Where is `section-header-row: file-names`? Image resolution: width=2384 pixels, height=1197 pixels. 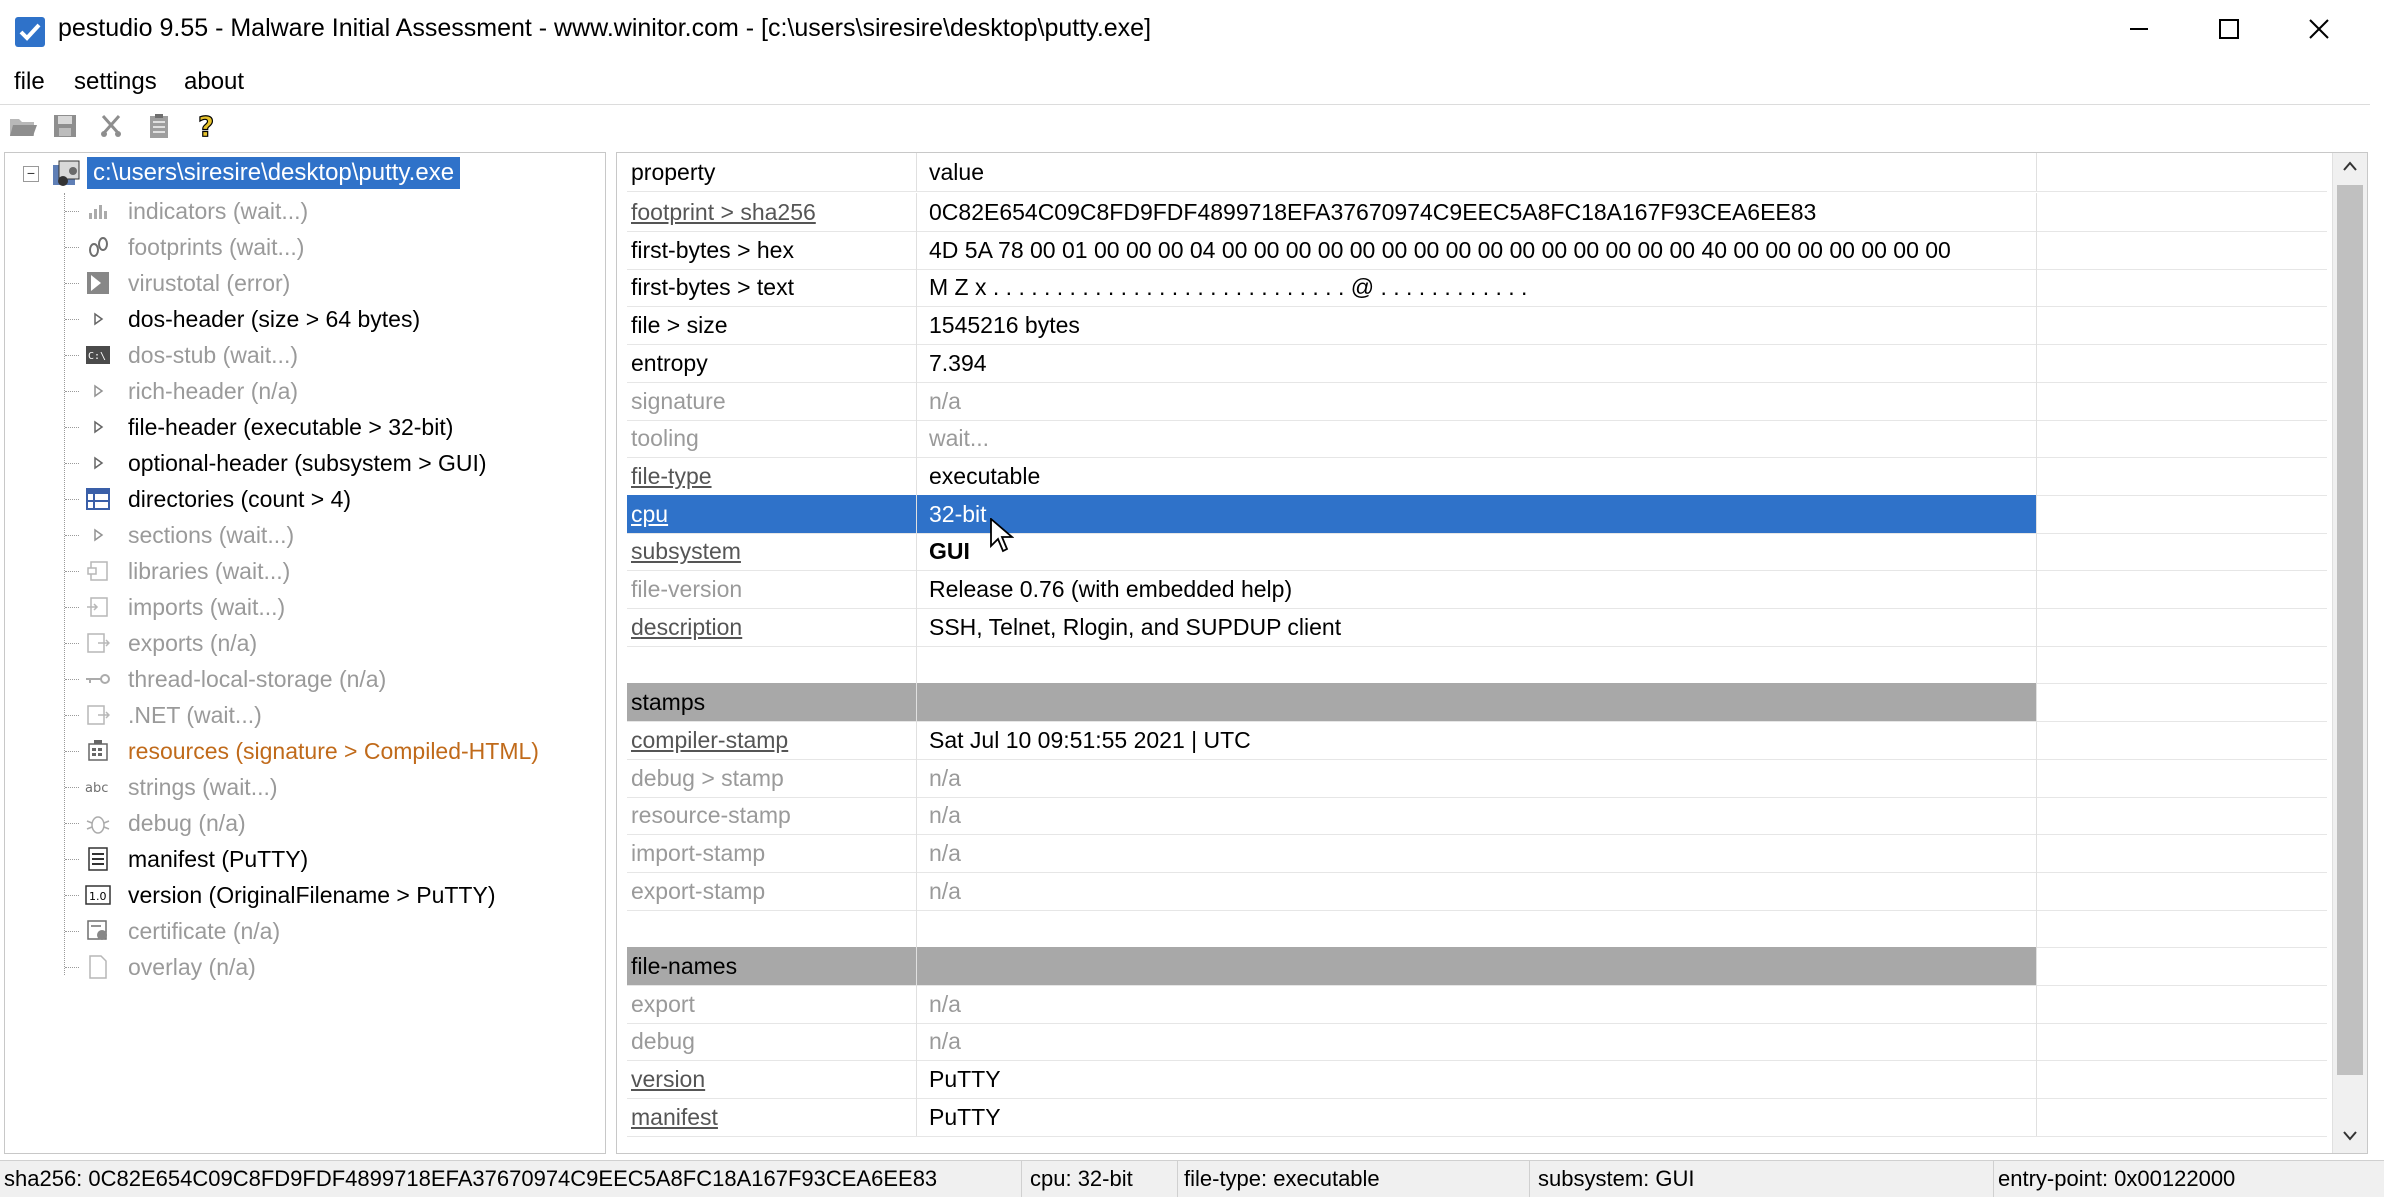
section-header-row: file-names is located at coordinates (1477, 966).